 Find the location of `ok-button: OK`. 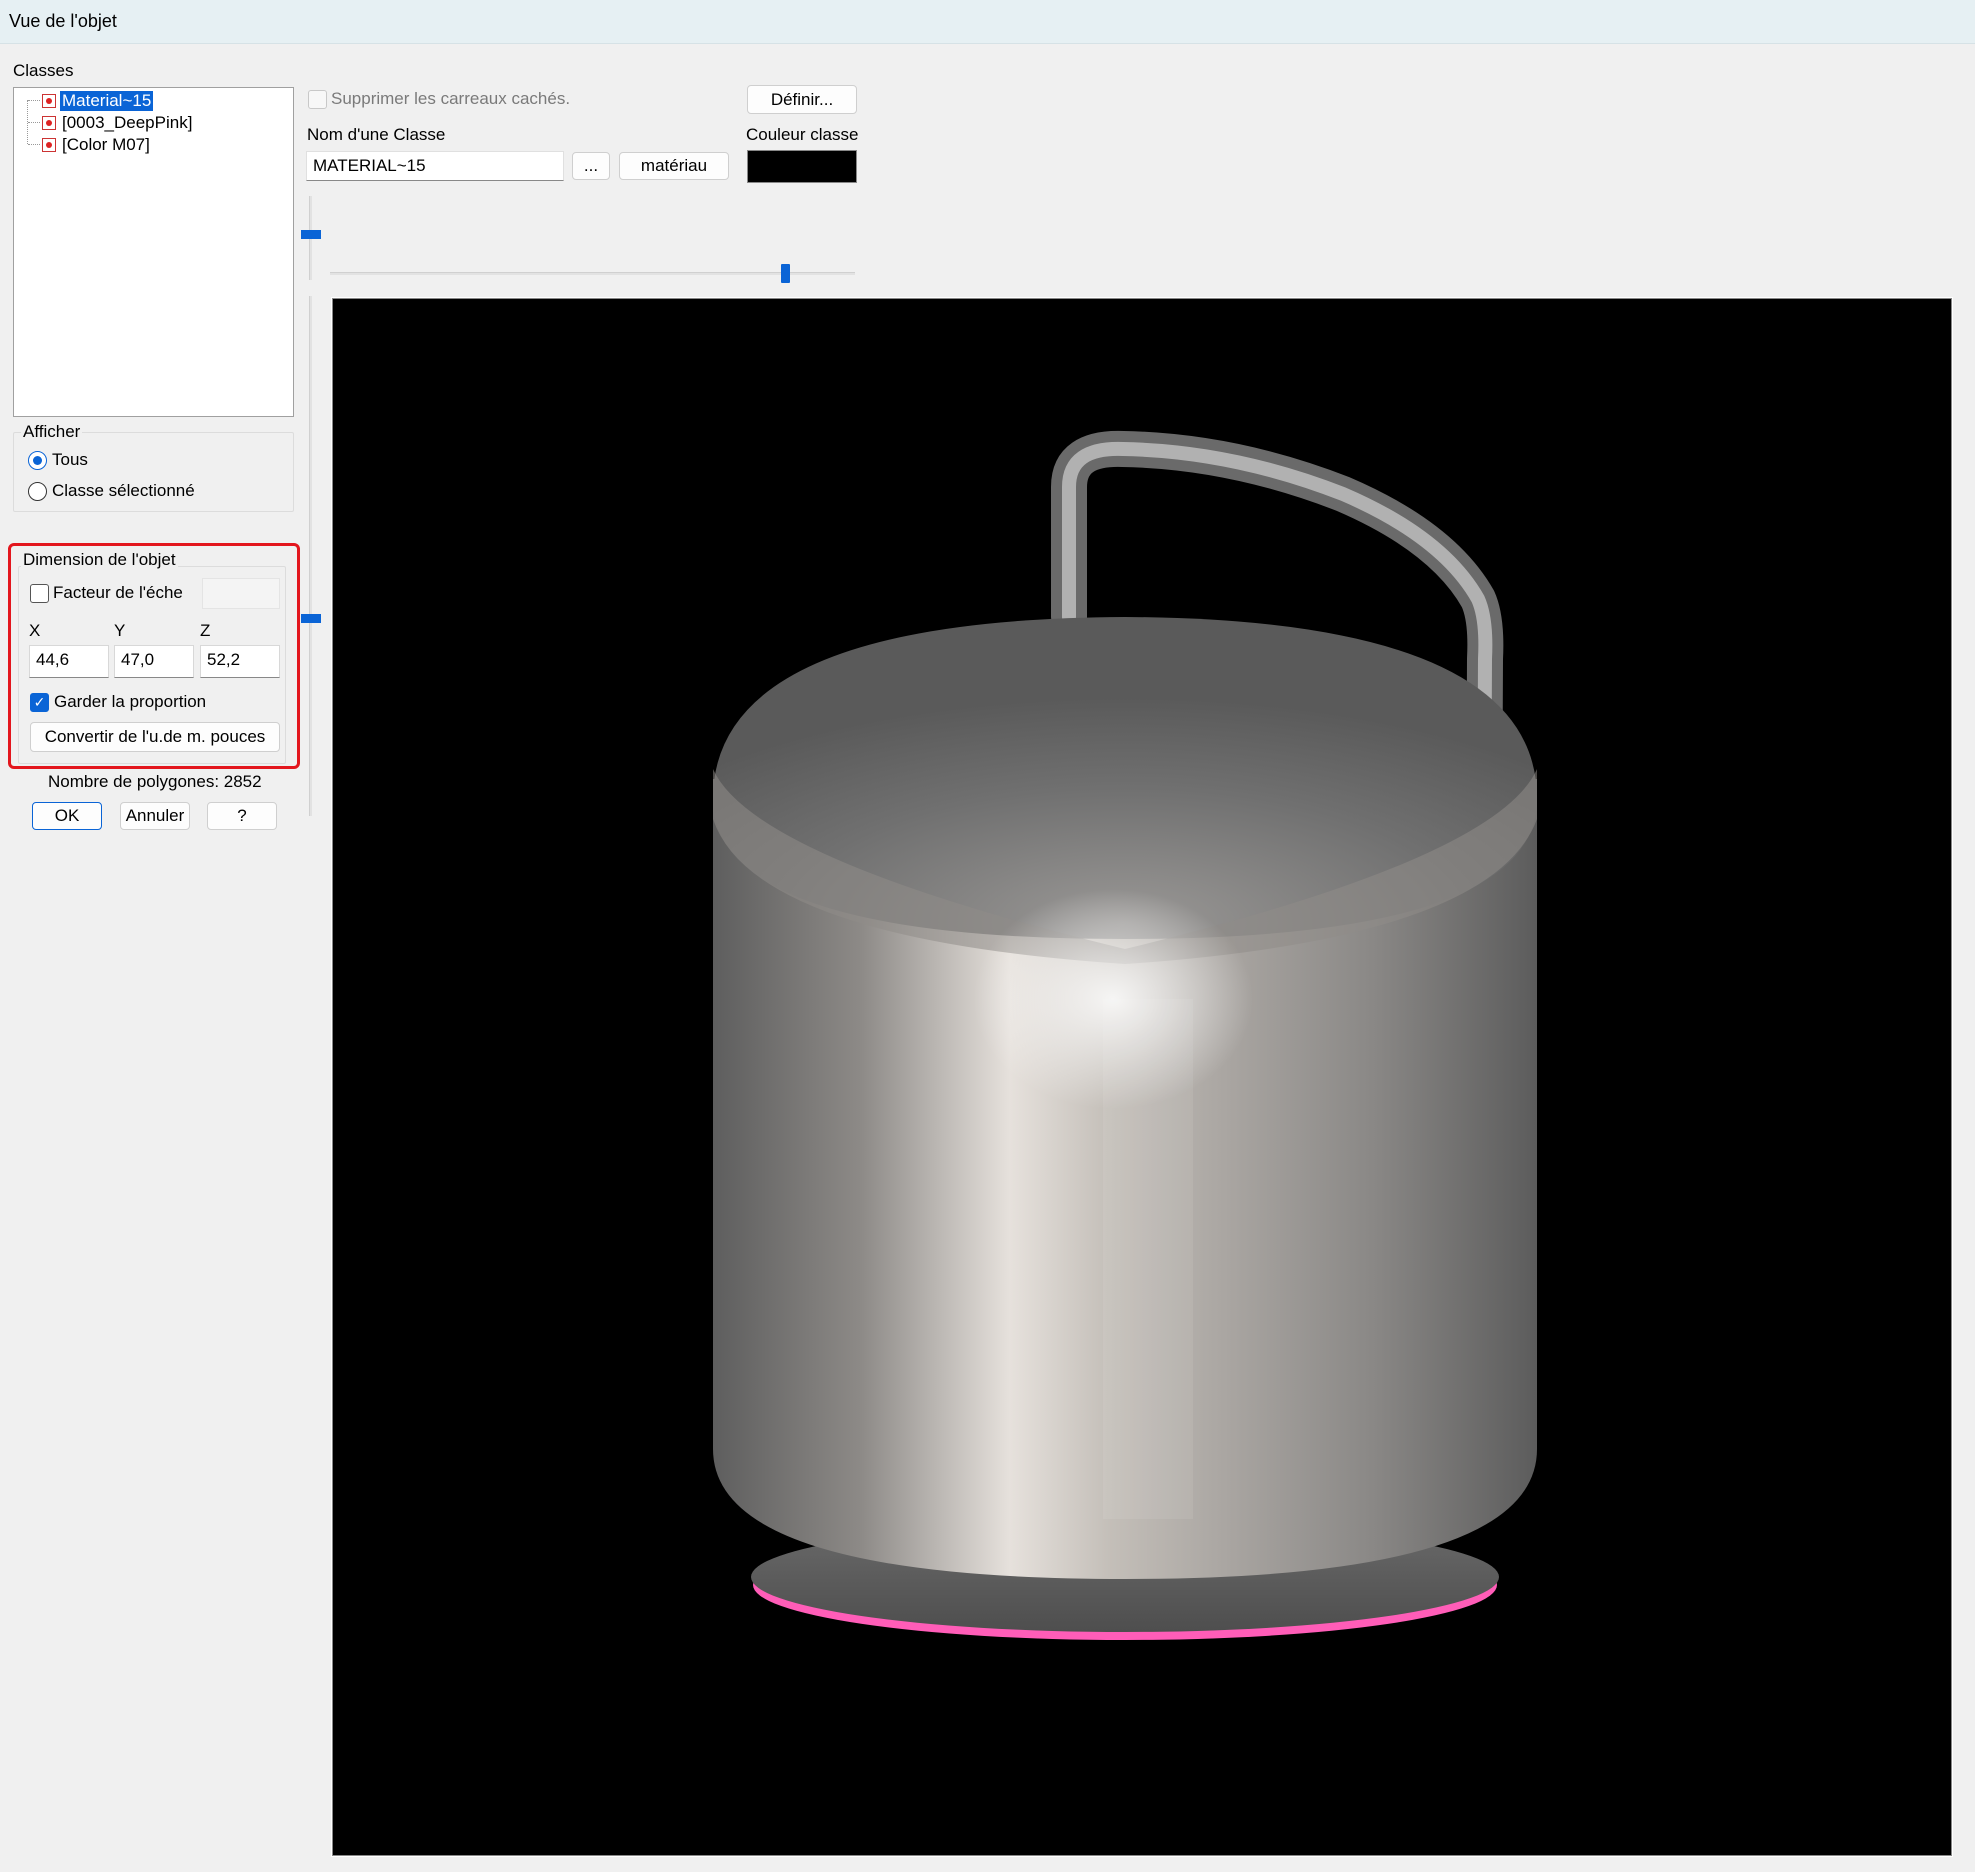

ok-button: OK is located at coordinates (67, 816).